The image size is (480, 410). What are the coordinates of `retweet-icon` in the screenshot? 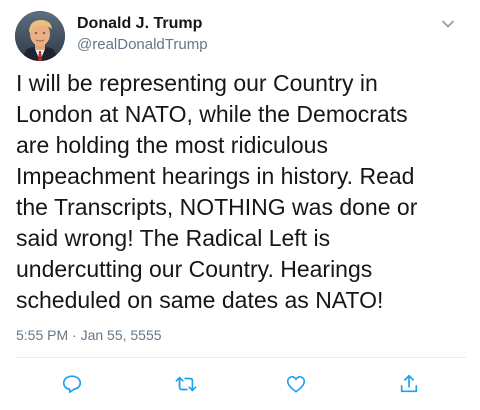 It's located at (186, 384).